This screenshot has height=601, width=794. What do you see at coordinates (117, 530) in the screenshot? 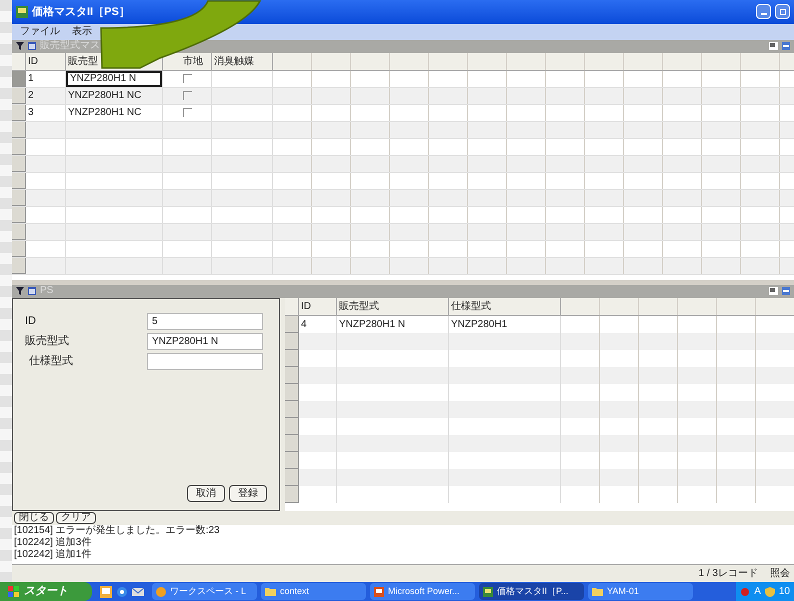
I see `log-line: [102154] エラーが発生しました。エラー数:23` at bounding box center [117, 530].